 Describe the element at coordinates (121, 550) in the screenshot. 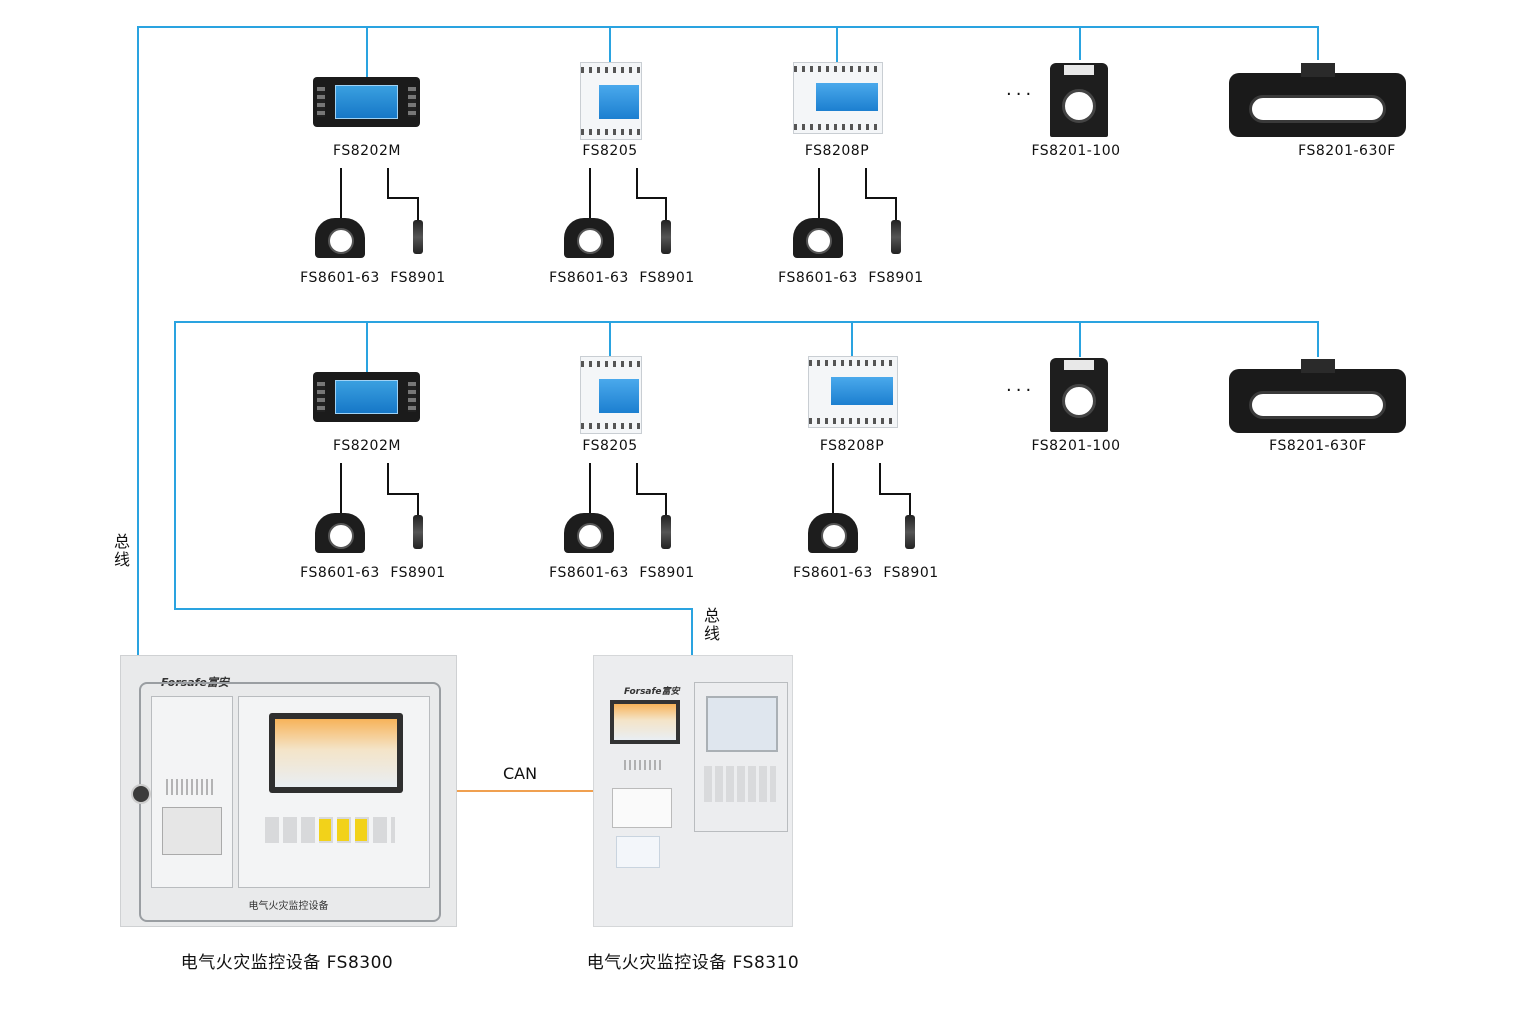

I see `bus-label-left: 总线` at that location.